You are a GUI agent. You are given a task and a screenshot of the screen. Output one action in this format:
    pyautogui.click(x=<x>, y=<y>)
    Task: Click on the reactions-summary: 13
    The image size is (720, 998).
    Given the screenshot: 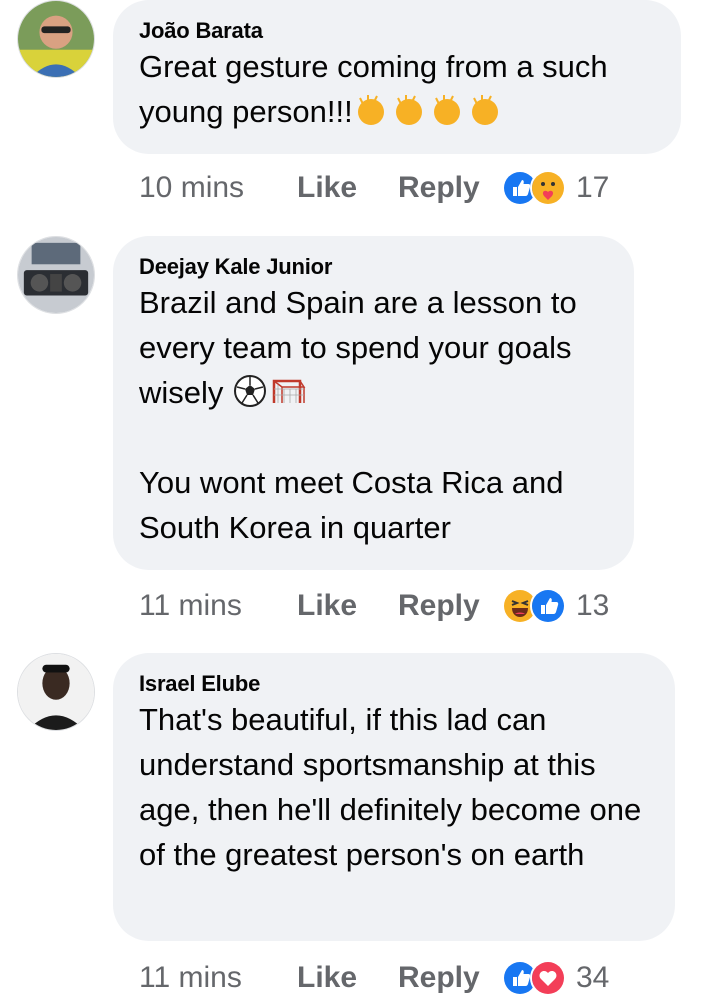 What is the action you would take?
    pyautogui.click(x=555, y=606)
    